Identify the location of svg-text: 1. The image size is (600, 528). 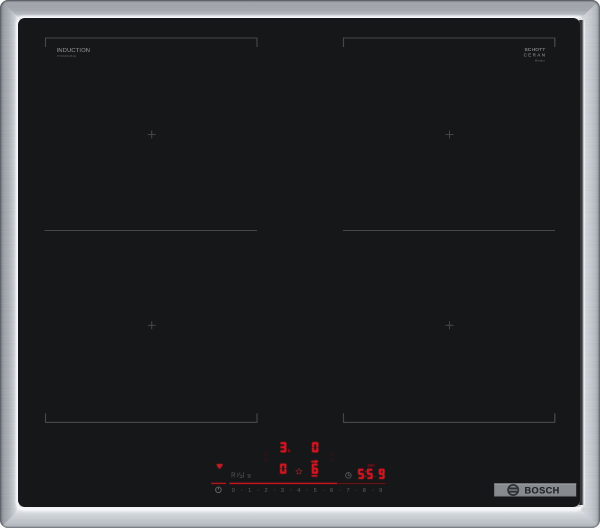
(249, 491).